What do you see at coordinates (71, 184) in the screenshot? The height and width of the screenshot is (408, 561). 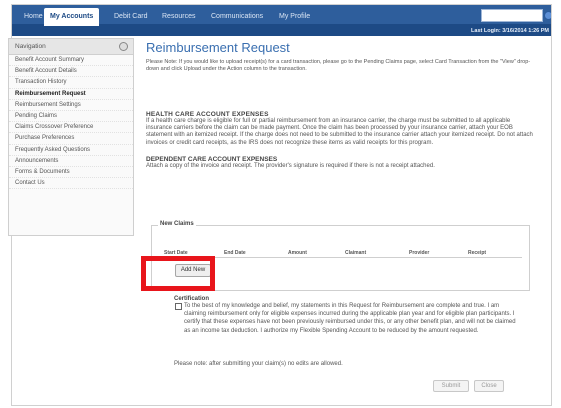 I see `sidebar-item-contact-us: Contact Us` at bounding box center [71, 184].